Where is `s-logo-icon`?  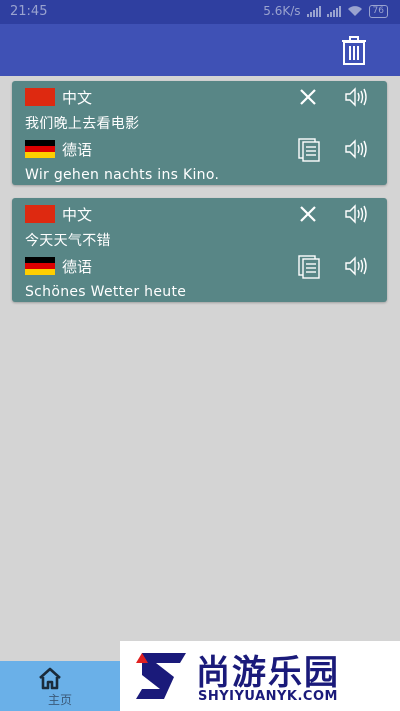 s-logo-icon is located at coordinates (161, 676).